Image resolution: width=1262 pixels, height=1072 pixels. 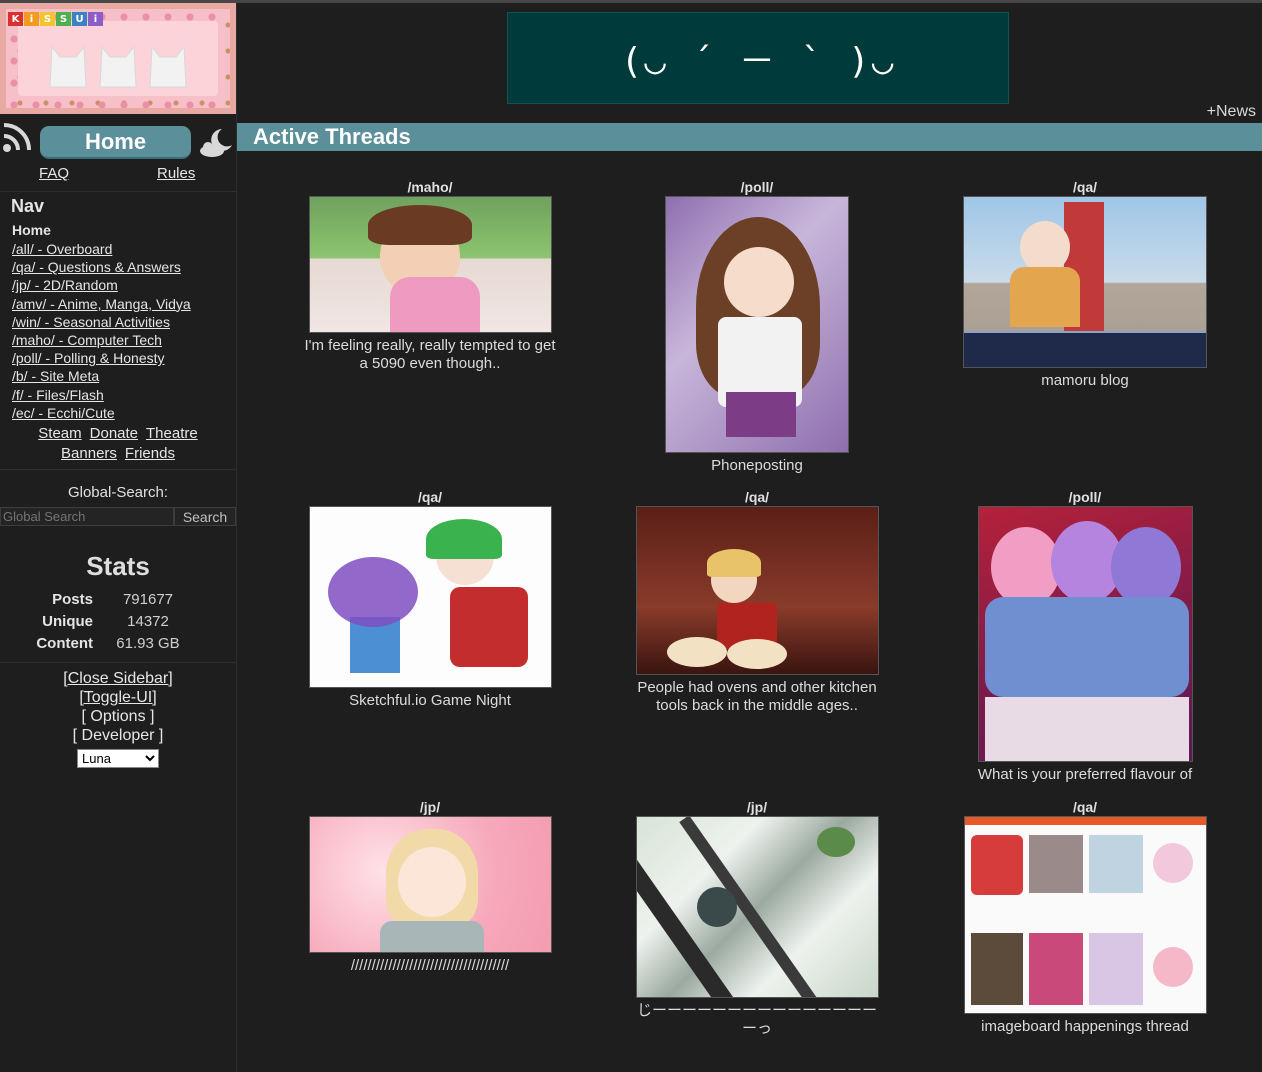 What do you see at coordinates (64, 643) in the screenshot?
I see `stat-key: Content` at bounding box center [64, 643].